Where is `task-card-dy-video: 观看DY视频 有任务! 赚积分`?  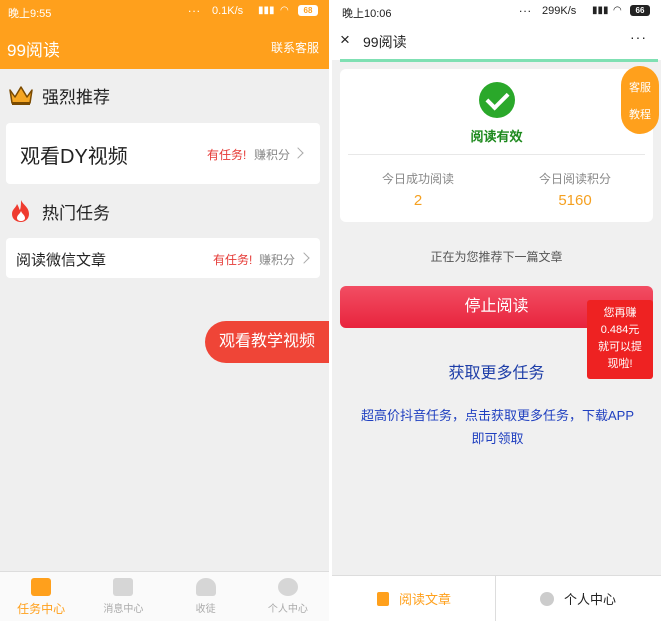
task-card-dy-video: 观看DY视频 有任务! 赚积分 is located at coordinates (163, 153).